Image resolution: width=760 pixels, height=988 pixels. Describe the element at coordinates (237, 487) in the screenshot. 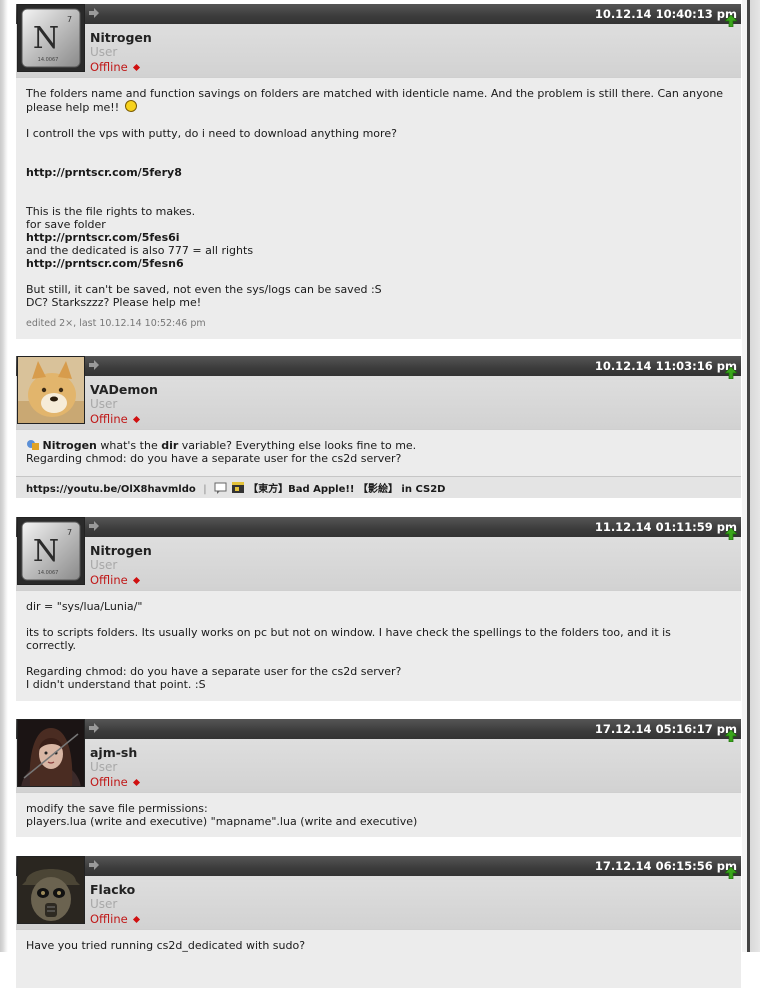

I see `movie-clapper-icon` at that location.